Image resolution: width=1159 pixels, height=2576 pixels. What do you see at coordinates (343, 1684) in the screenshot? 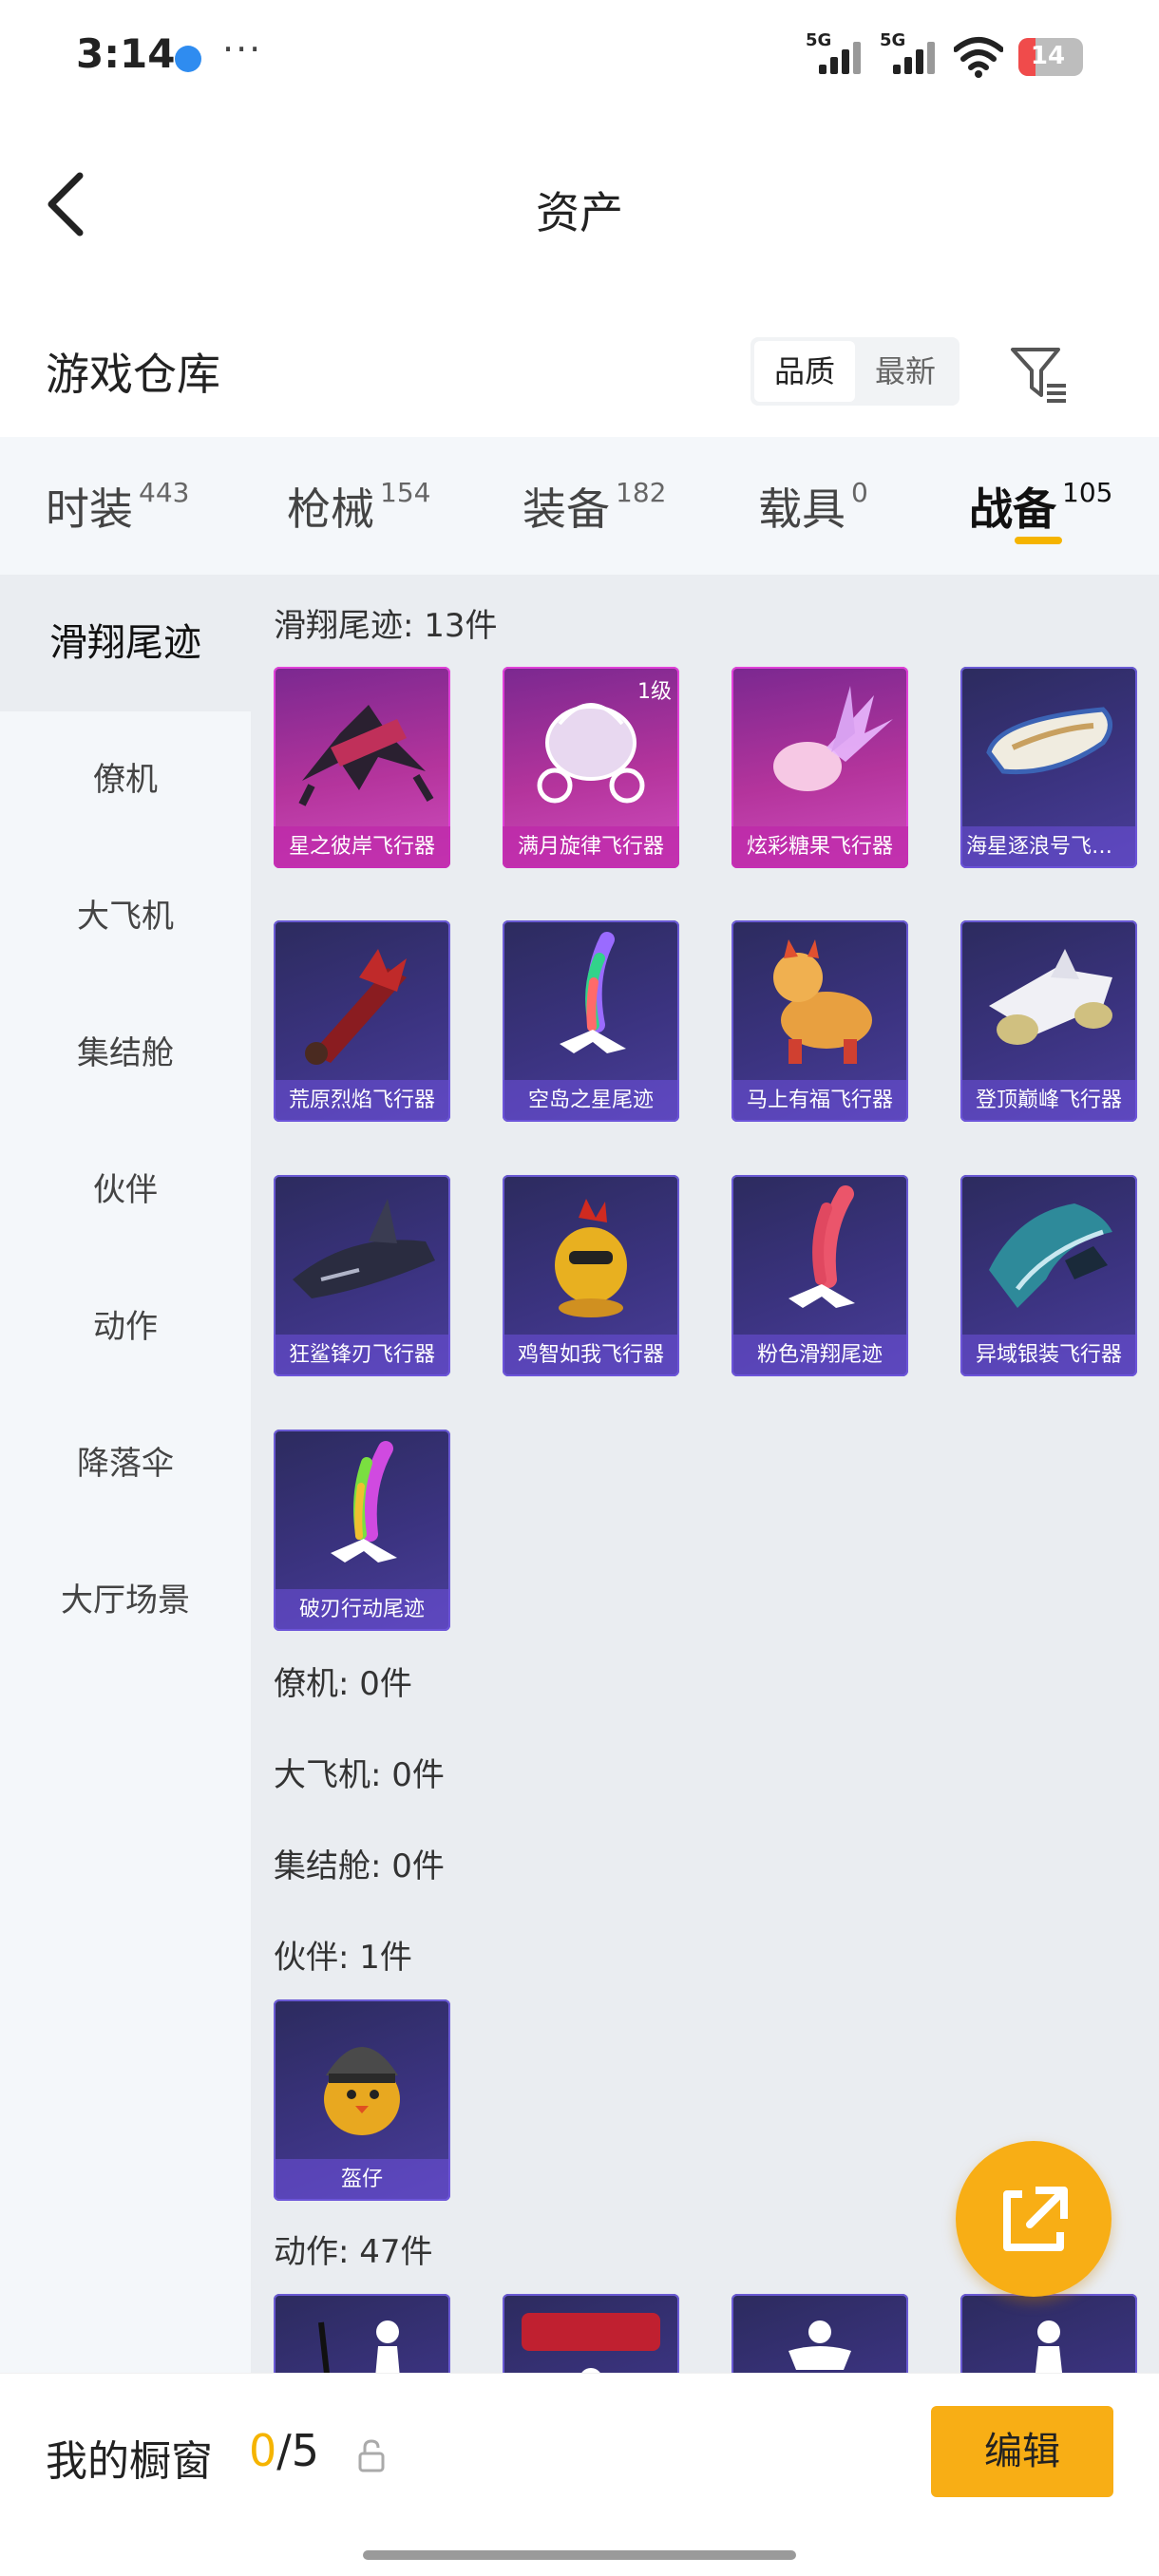
I see `group-title: 僚机: 0件` at bounding box center [343, 1684].